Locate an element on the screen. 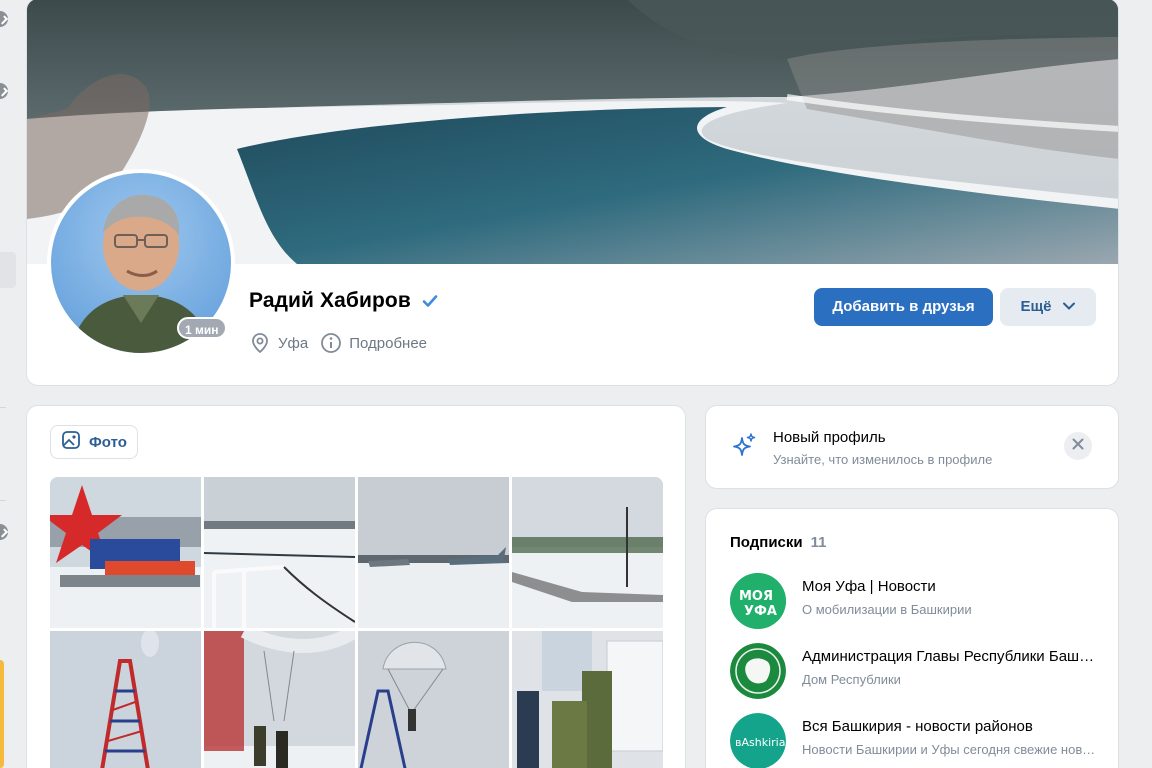 The height and width of the screenshot is (768, 1152). profile-name: Радий Хабиров is located at coordinates (330, 300).